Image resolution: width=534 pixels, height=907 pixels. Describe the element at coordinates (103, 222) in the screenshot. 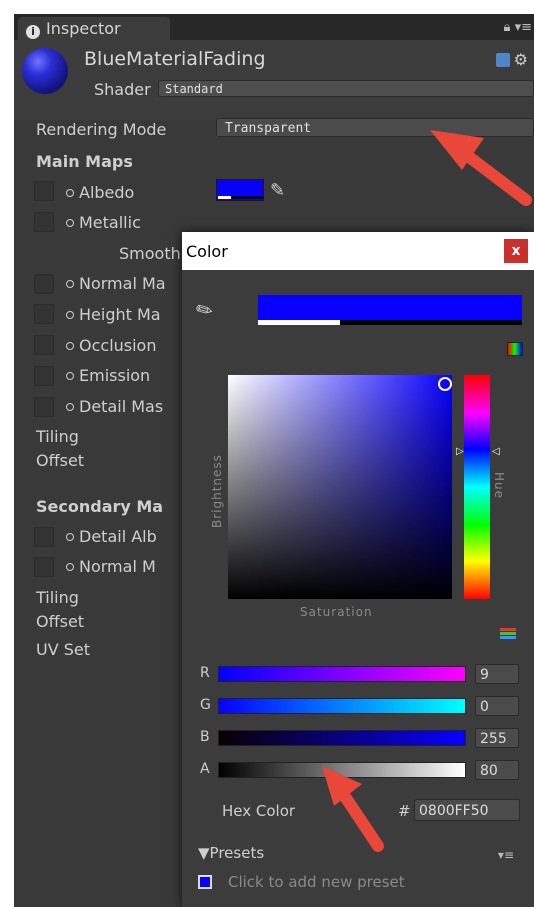

I see `metallic-label: Metallic` at that location.